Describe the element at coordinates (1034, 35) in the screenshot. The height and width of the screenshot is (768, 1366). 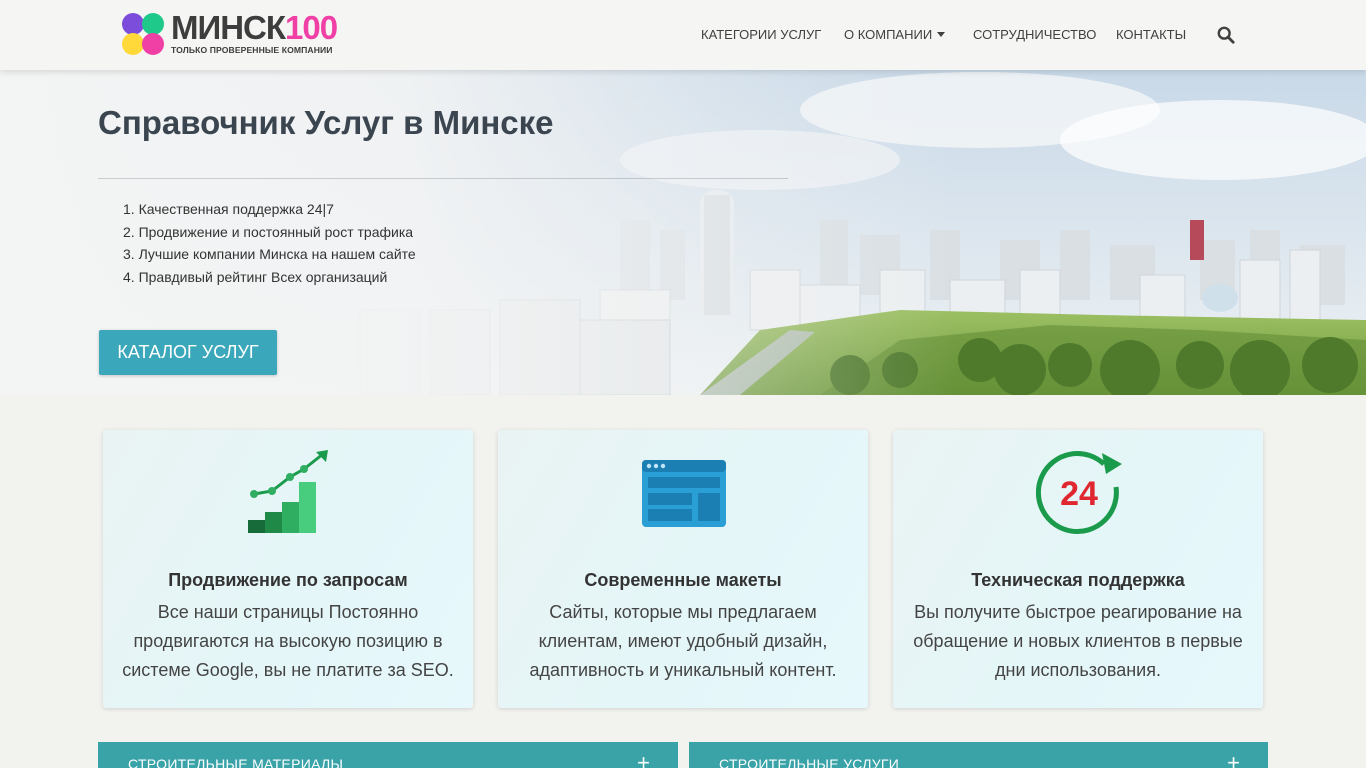
I see `nav-item-cooperation: СОТРУДНИЧЕСТВО` at that location.